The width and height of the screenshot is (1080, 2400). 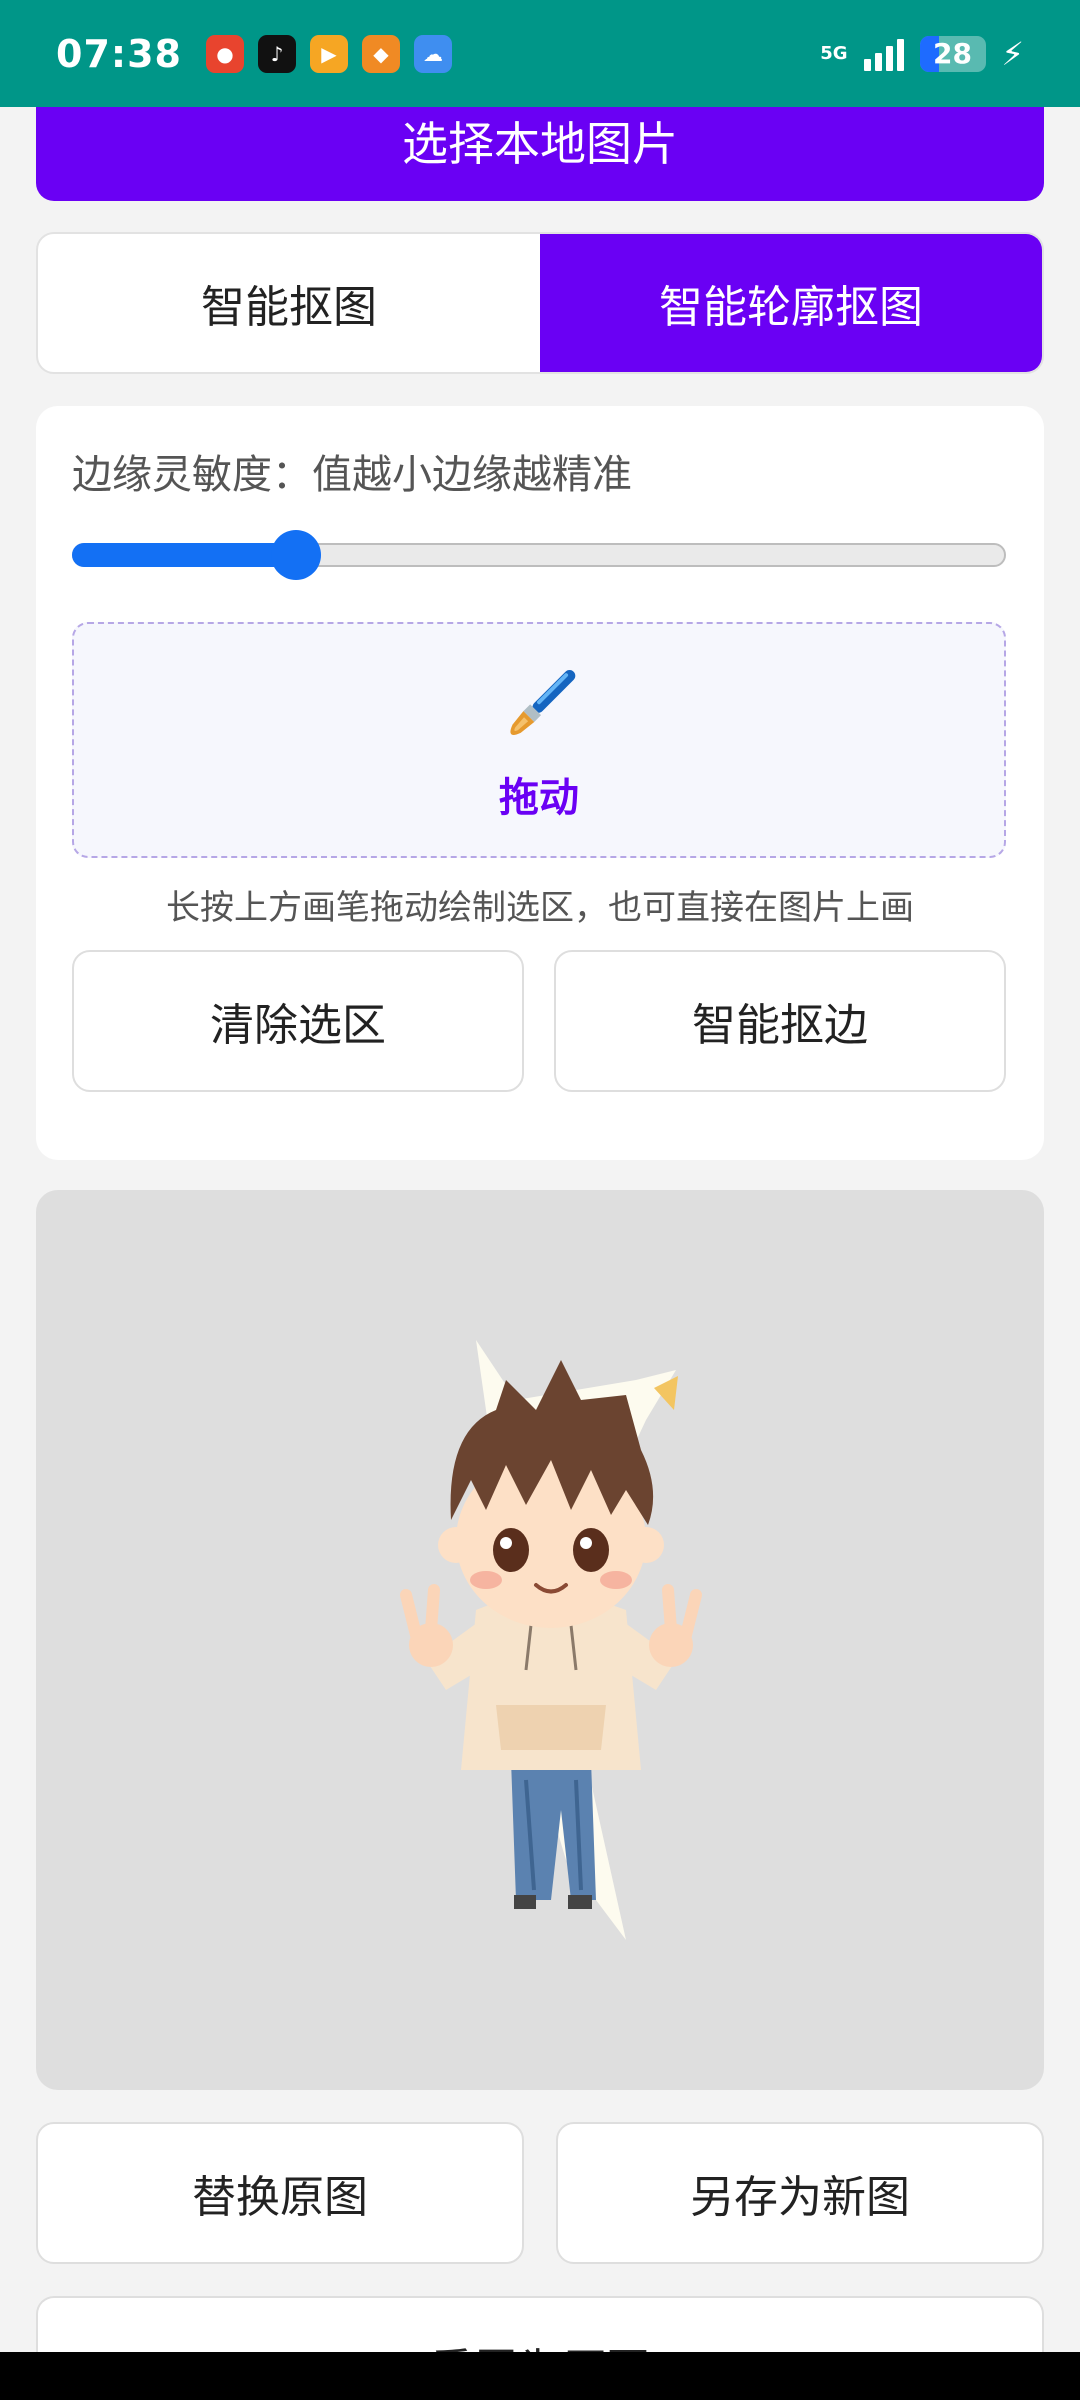 I want to click on battery-level: 28, so click(x=953, y=53).